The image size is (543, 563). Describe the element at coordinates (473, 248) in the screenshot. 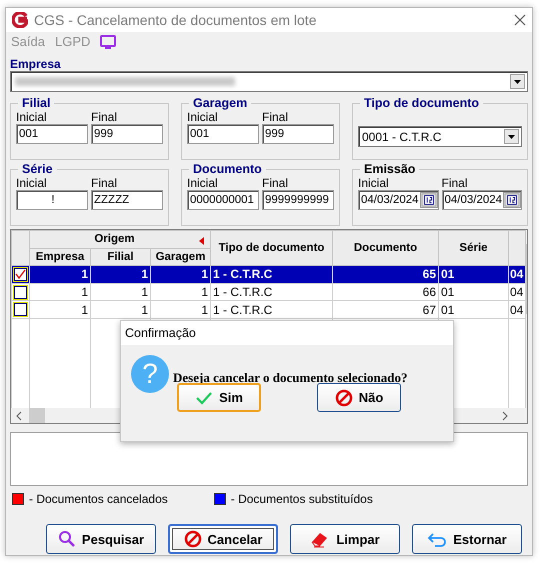

I see `column-header: Série` at that location.